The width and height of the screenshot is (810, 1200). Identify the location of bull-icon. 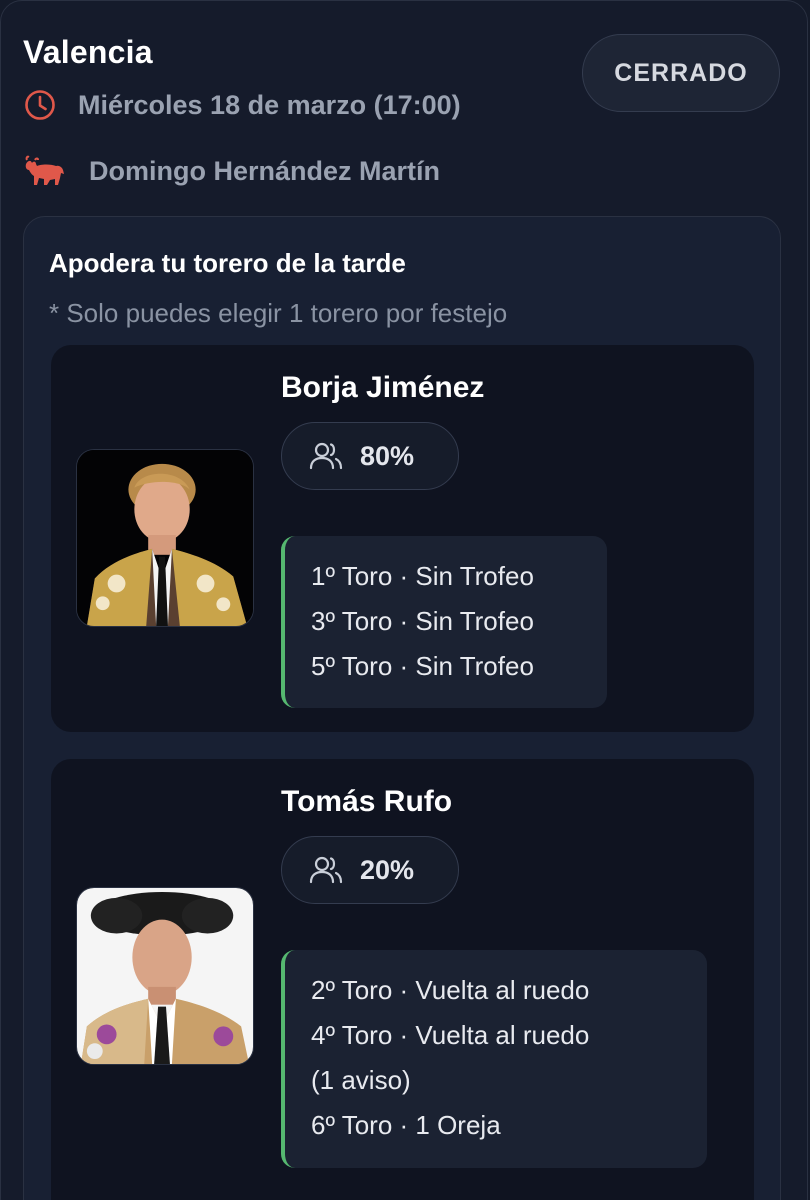
(44, 170).